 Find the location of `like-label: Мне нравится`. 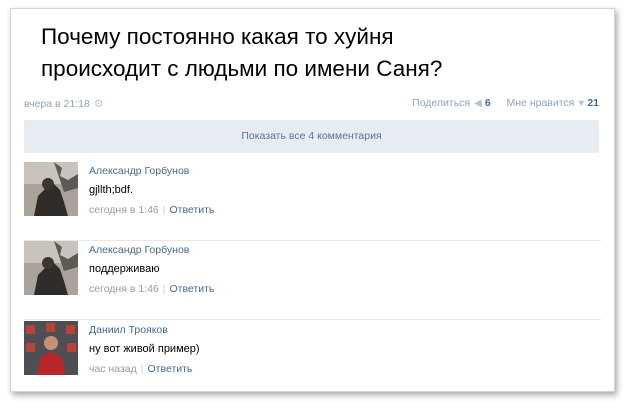

like-label: Мне нравится is located at coordinates (541, 103).